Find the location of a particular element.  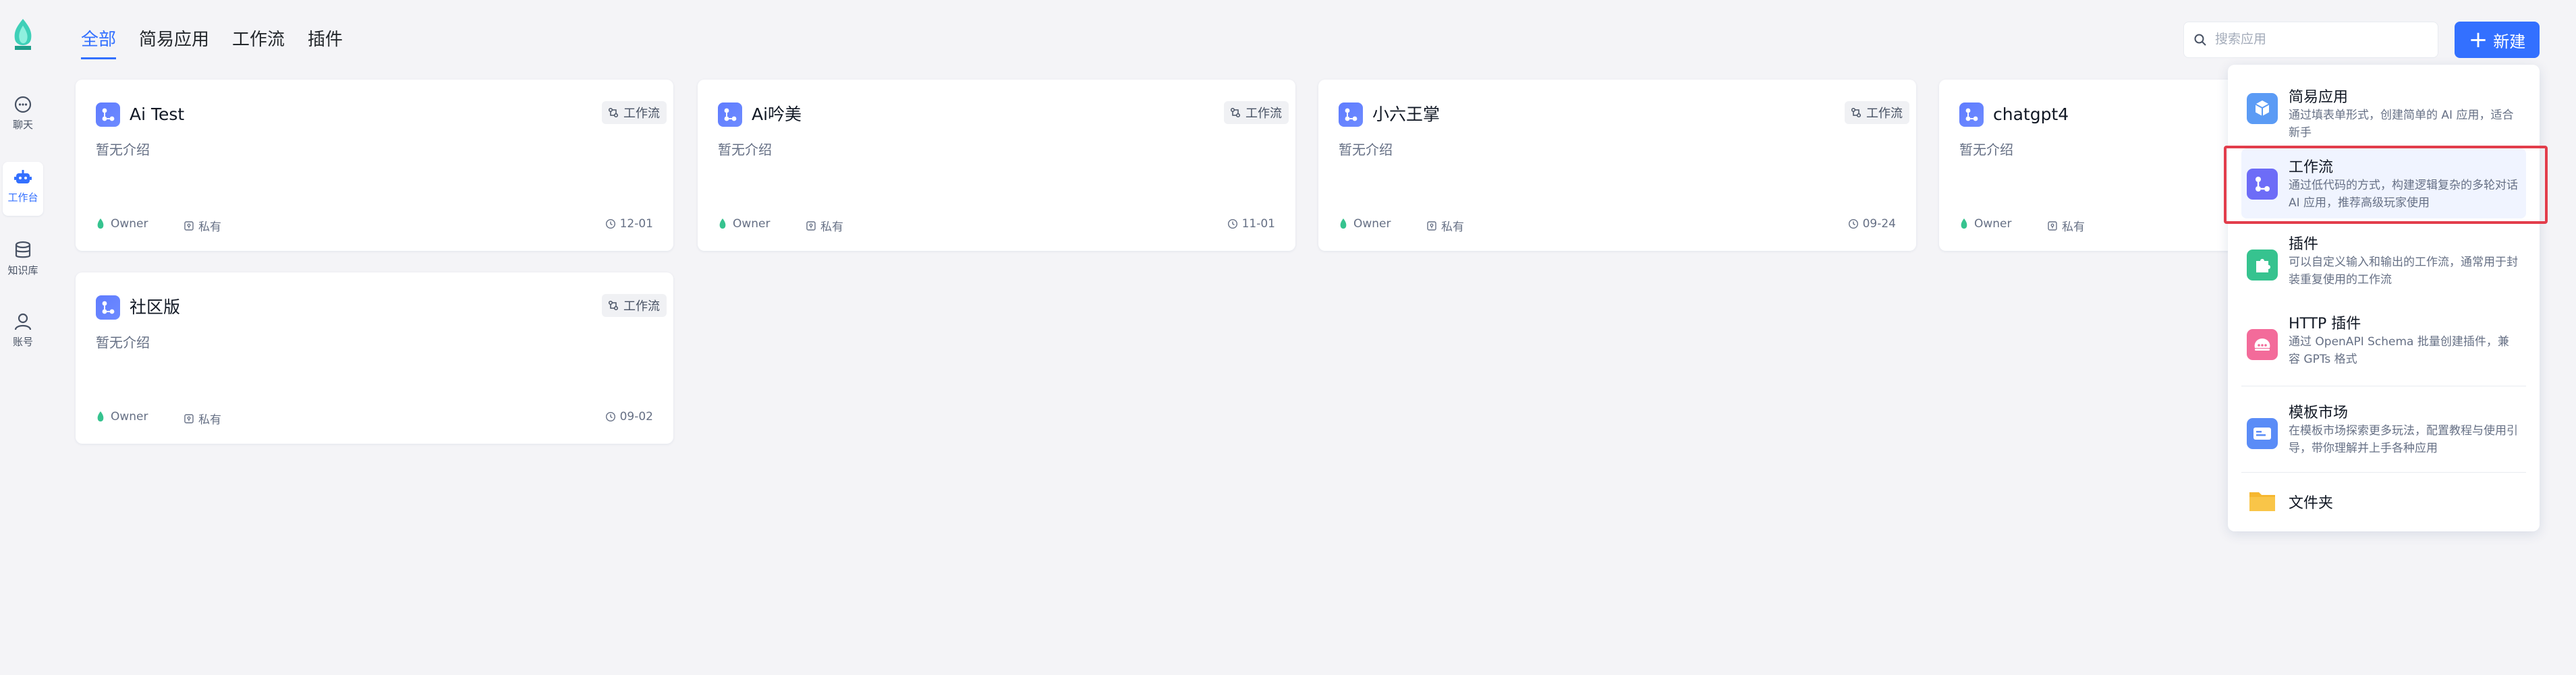

rail-item-account: 账号 is located at coordinates (23, 331).